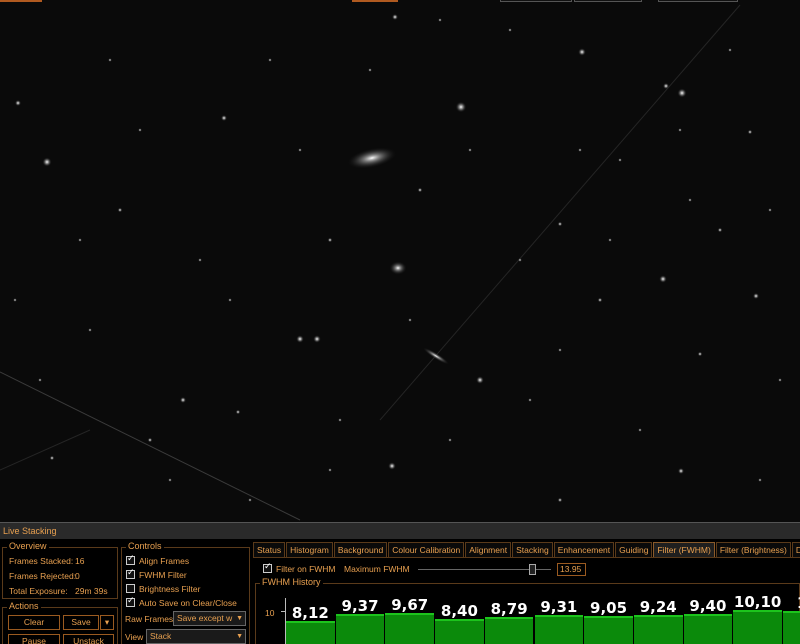  I want to click on fwhm-bar-label: 9,37, so click(360, 606).